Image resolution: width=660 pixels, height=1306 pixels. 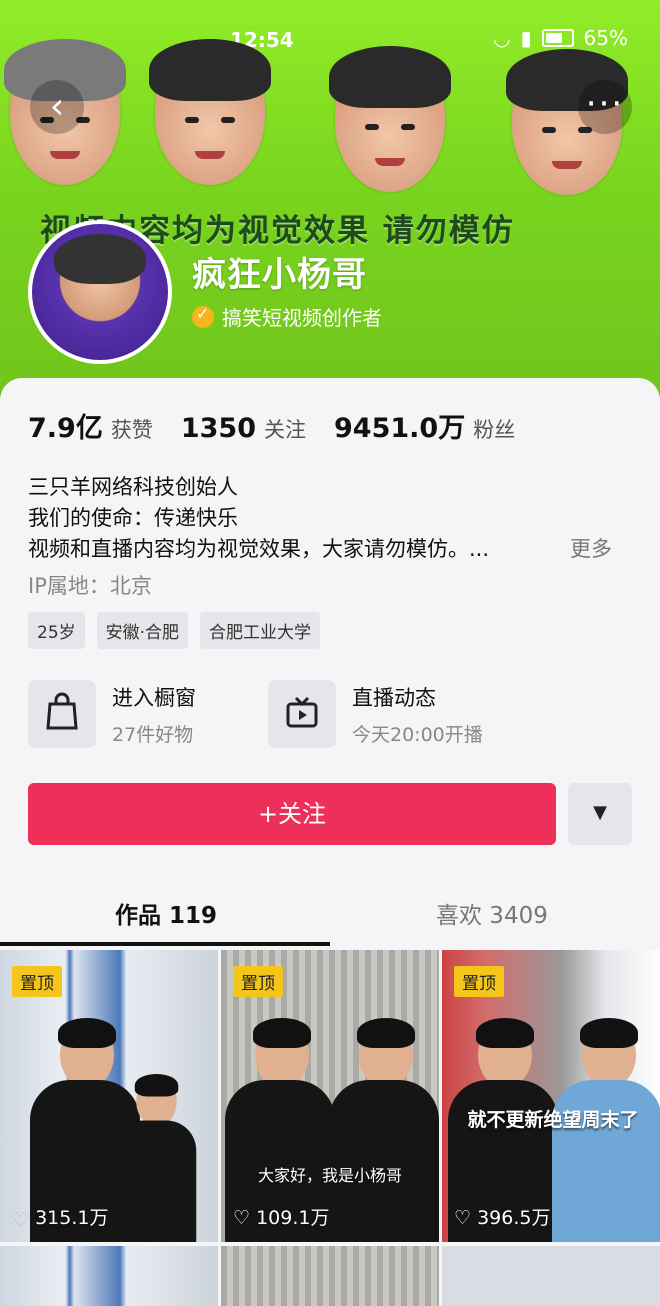 I want to click on stat-value: 9451.0万, so click(x=400, y=428).